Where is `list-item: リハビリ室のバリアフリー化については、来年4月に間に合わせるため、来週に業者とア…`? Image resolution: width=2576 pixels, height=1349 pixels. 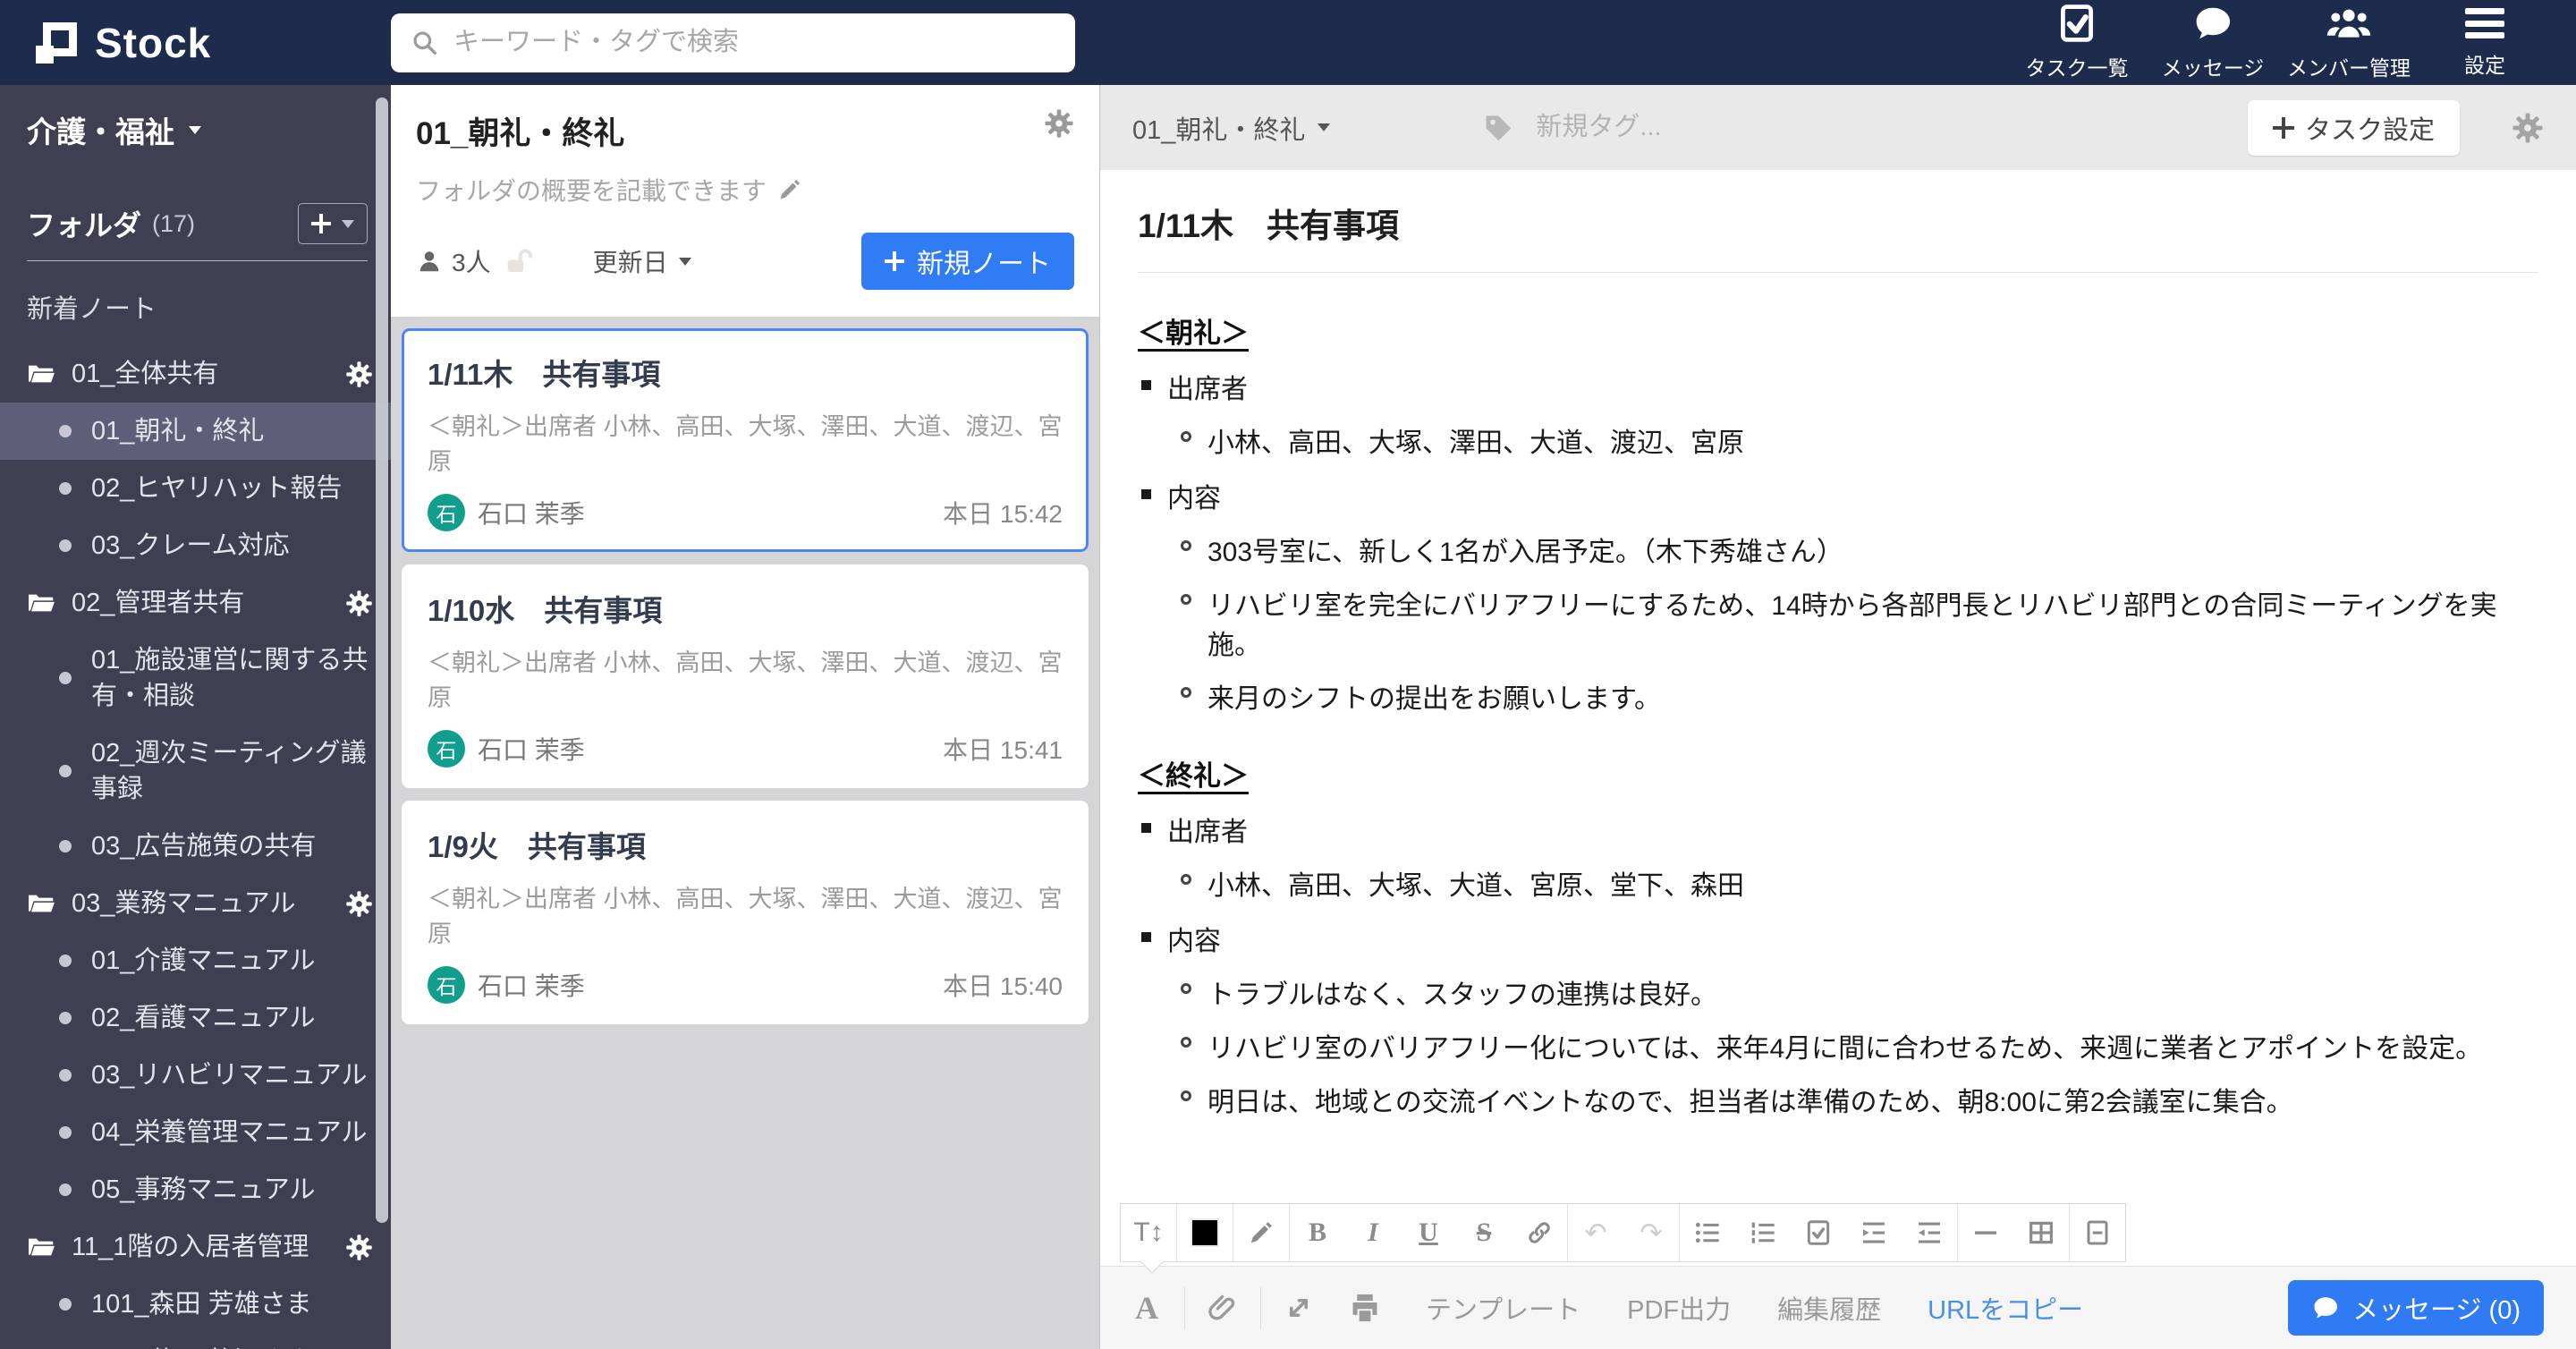
list-item: リハビリ室のバリアフリー化については、来年4月に間に合わせるため、来週に業者とア… is located at coordinates (1838, 1045).